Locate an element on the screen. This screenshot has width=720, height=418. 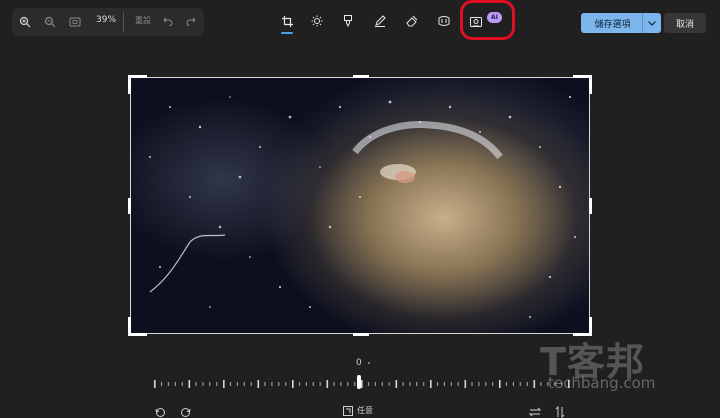
undo-icon is located at coordinates (168, 21).